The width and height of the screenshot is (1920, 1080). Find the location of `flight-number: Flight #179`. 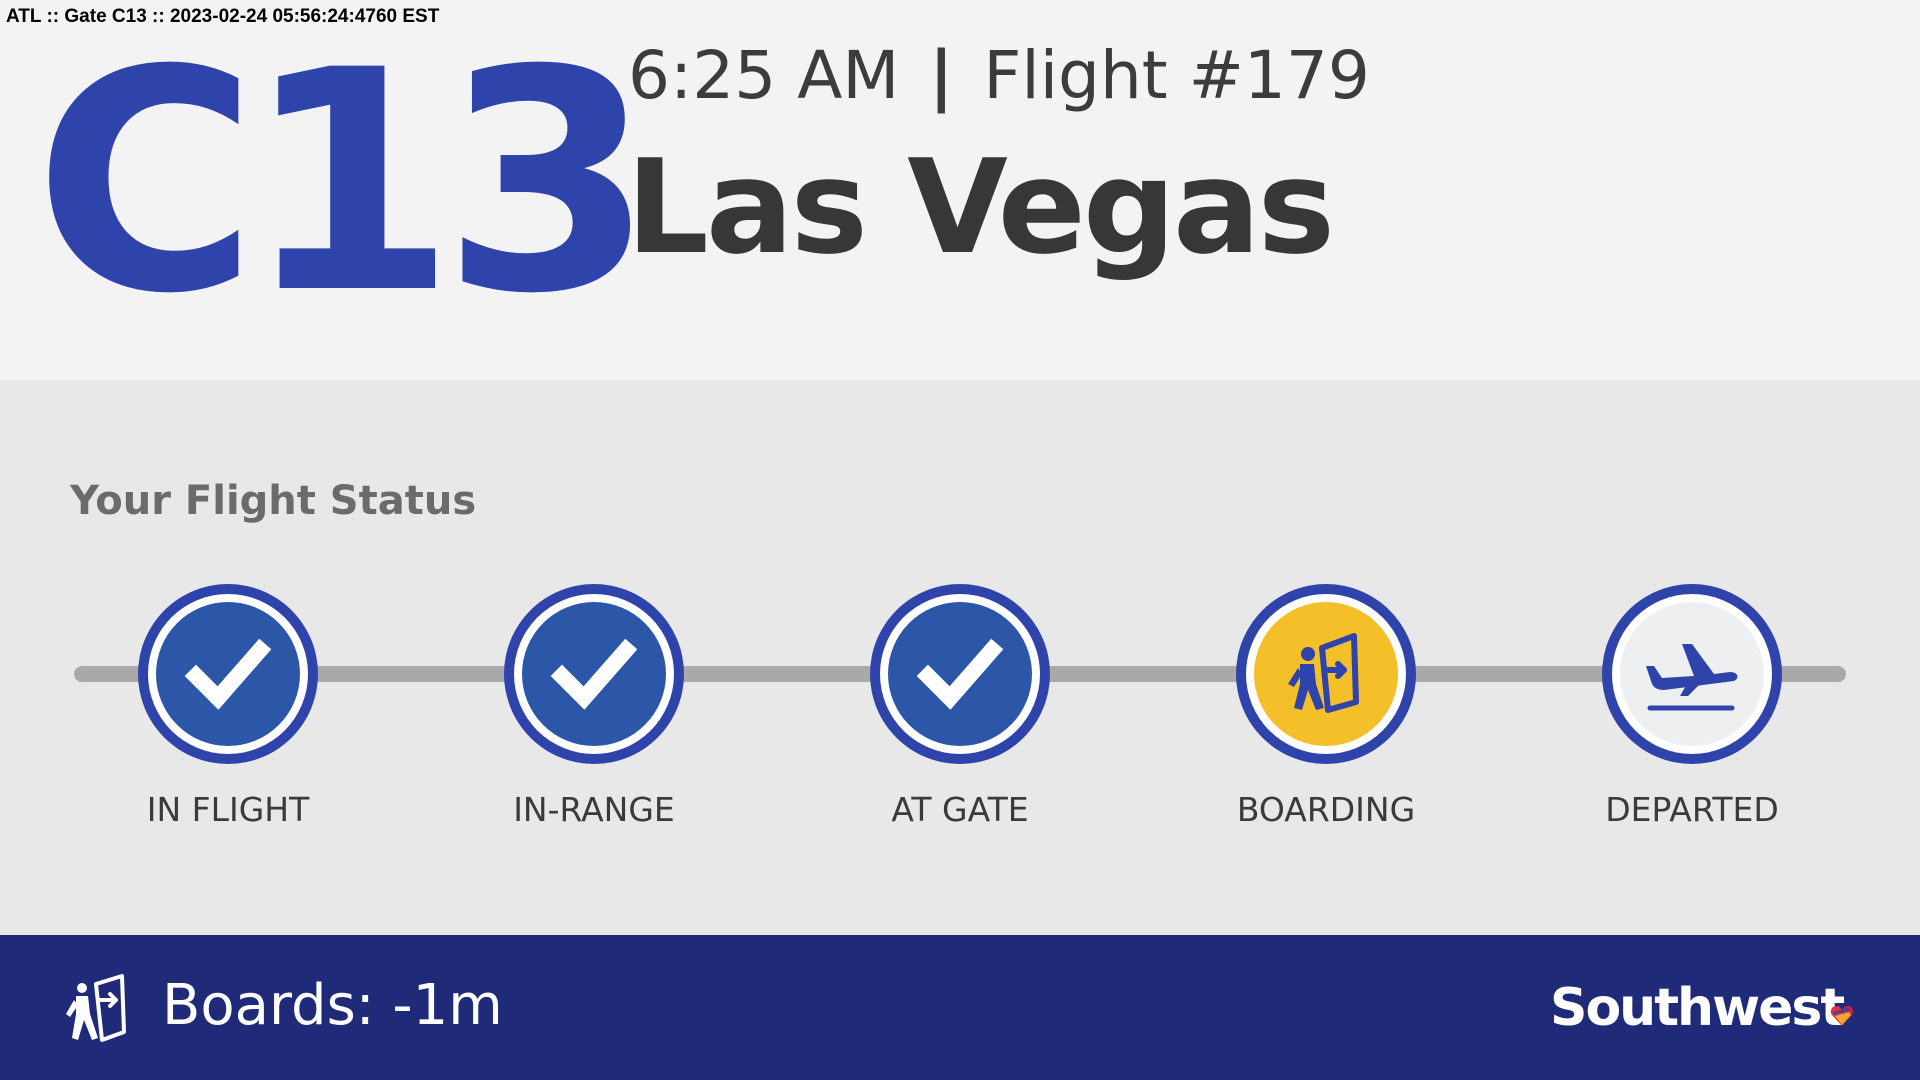

flight-number: Flight #179 is located at coordinates (1176, 75).